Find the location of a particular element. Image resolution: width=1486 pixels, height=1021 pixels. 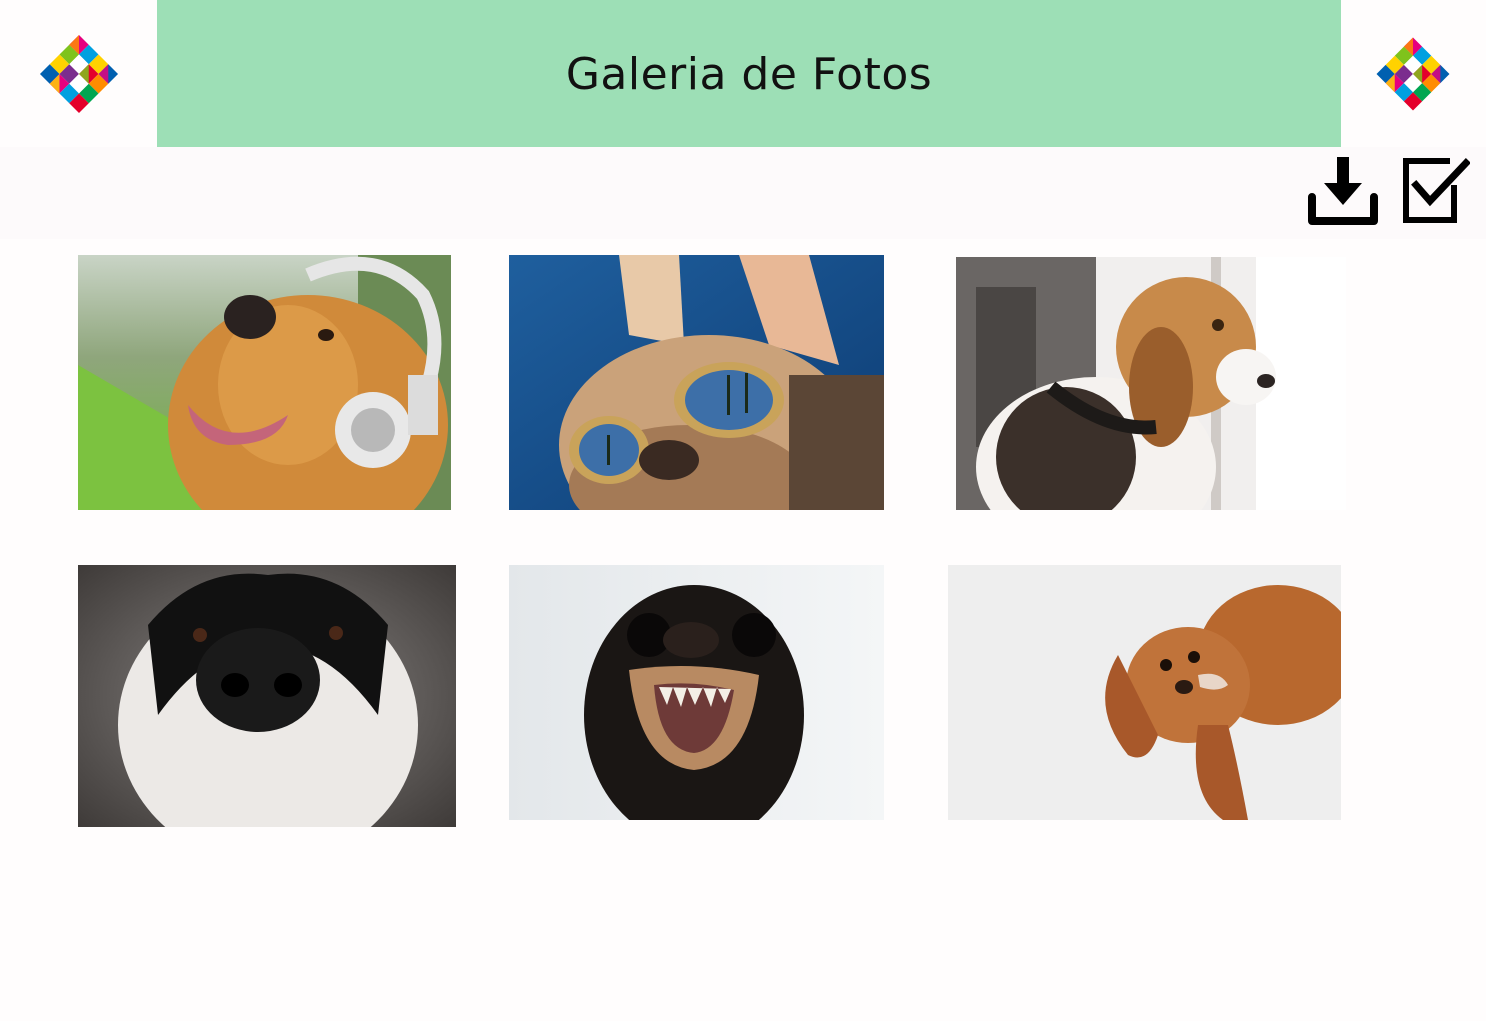

page-title: Galeria de Fotos is located at coordinates (749, 74).